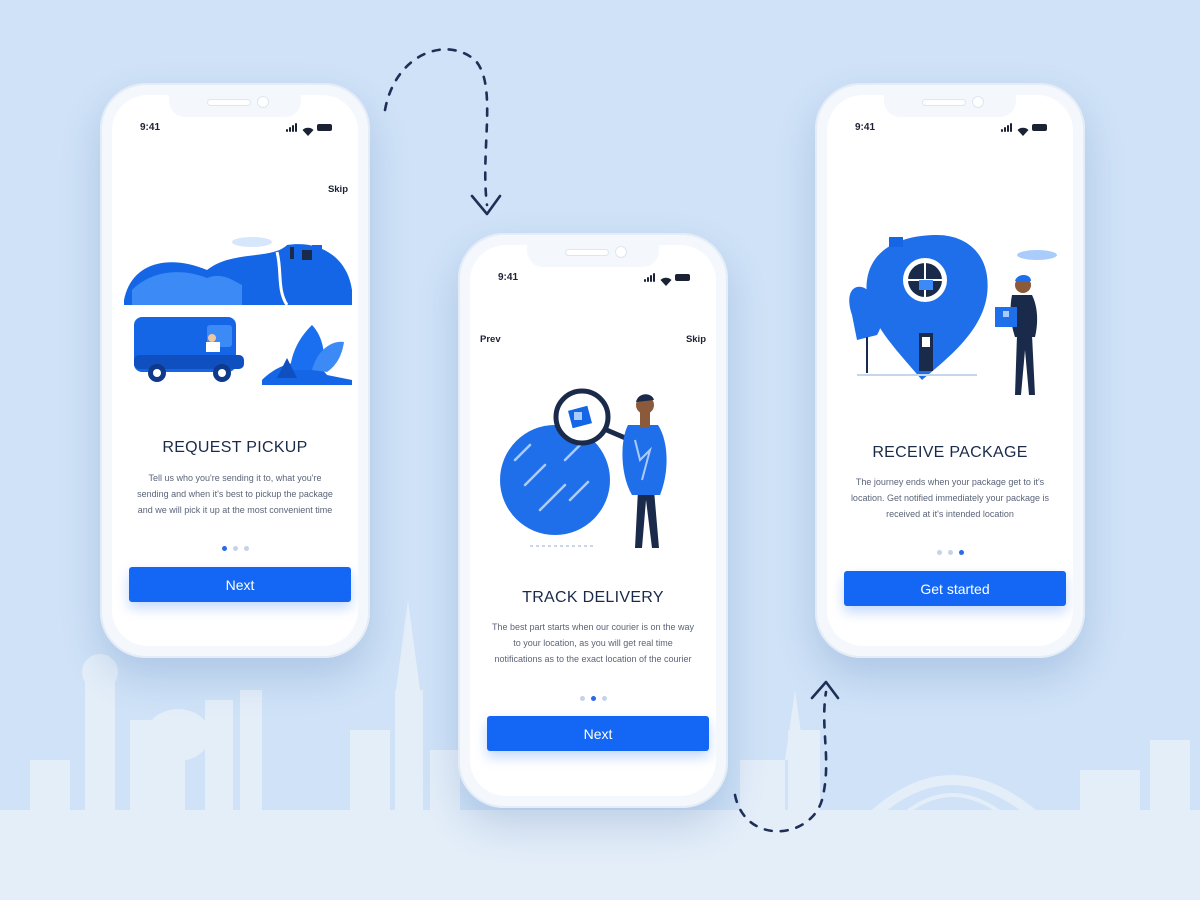 This screenshot has width=1200, height=900. I want to click on screen-title: TRACK DELIVERY, so click(593, 597).